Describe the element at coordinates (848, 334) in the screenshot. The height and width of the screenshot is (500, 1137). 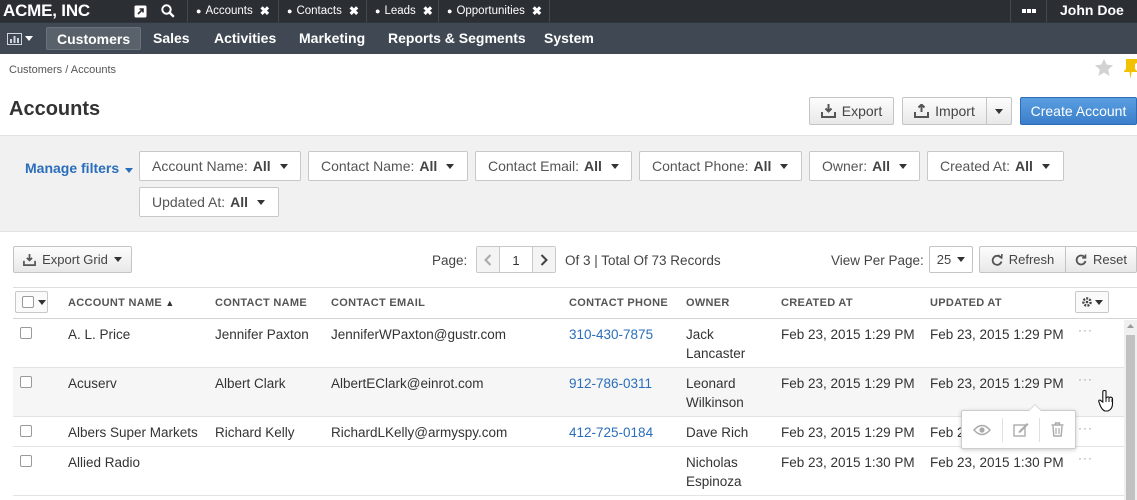
I see `cell-created-at: Feb 23, 2015 1:29 PM` at that location.